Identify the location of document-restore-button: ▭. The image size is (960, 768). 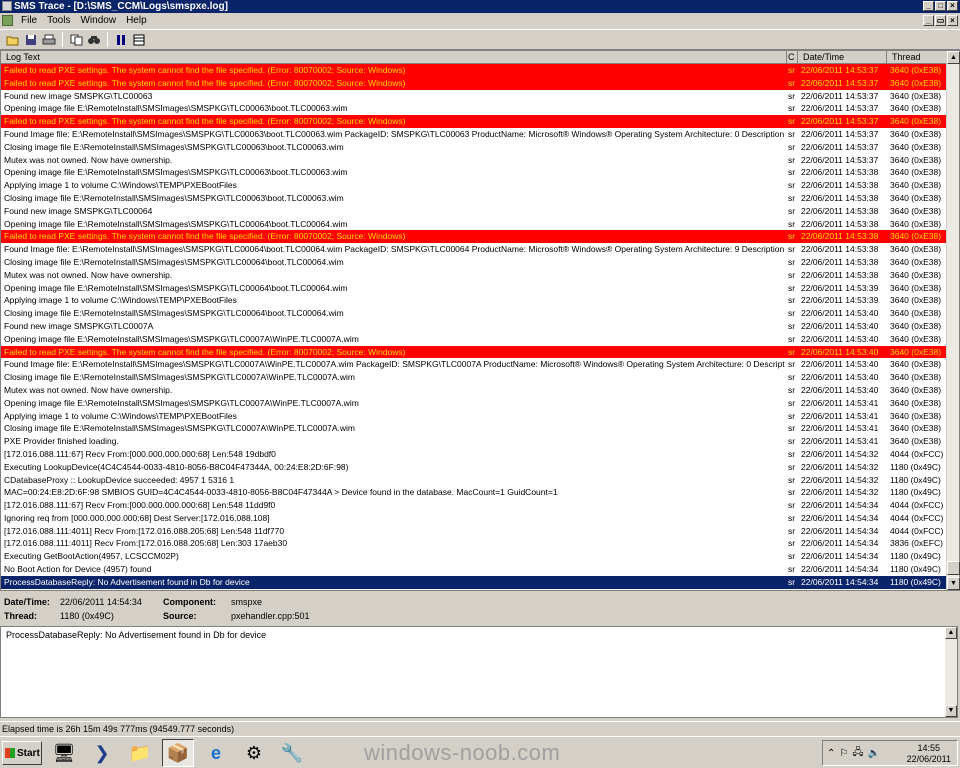
(940, 20).